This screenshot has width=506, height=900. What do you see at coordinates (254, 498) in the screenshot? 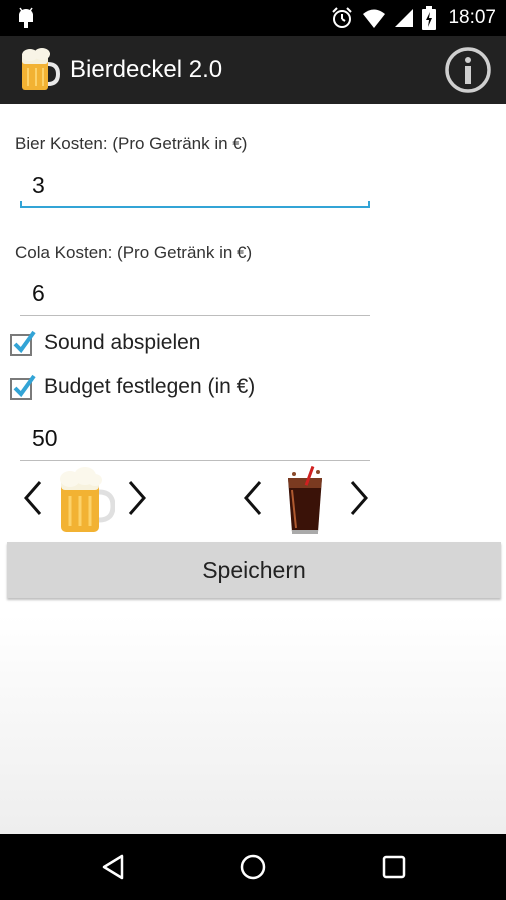
I see `cola-prev-chevron-icon` at bounding box center [254, 498].